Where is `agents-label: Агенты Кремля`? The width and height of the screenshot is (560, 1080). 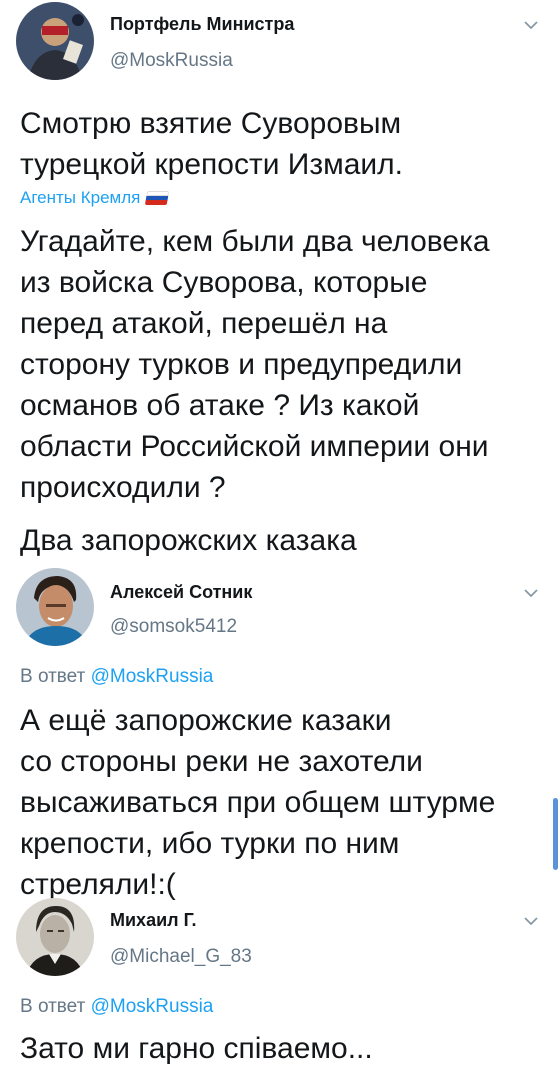 agents-label: Агенты Кремля is located at coordinates (95, 198).